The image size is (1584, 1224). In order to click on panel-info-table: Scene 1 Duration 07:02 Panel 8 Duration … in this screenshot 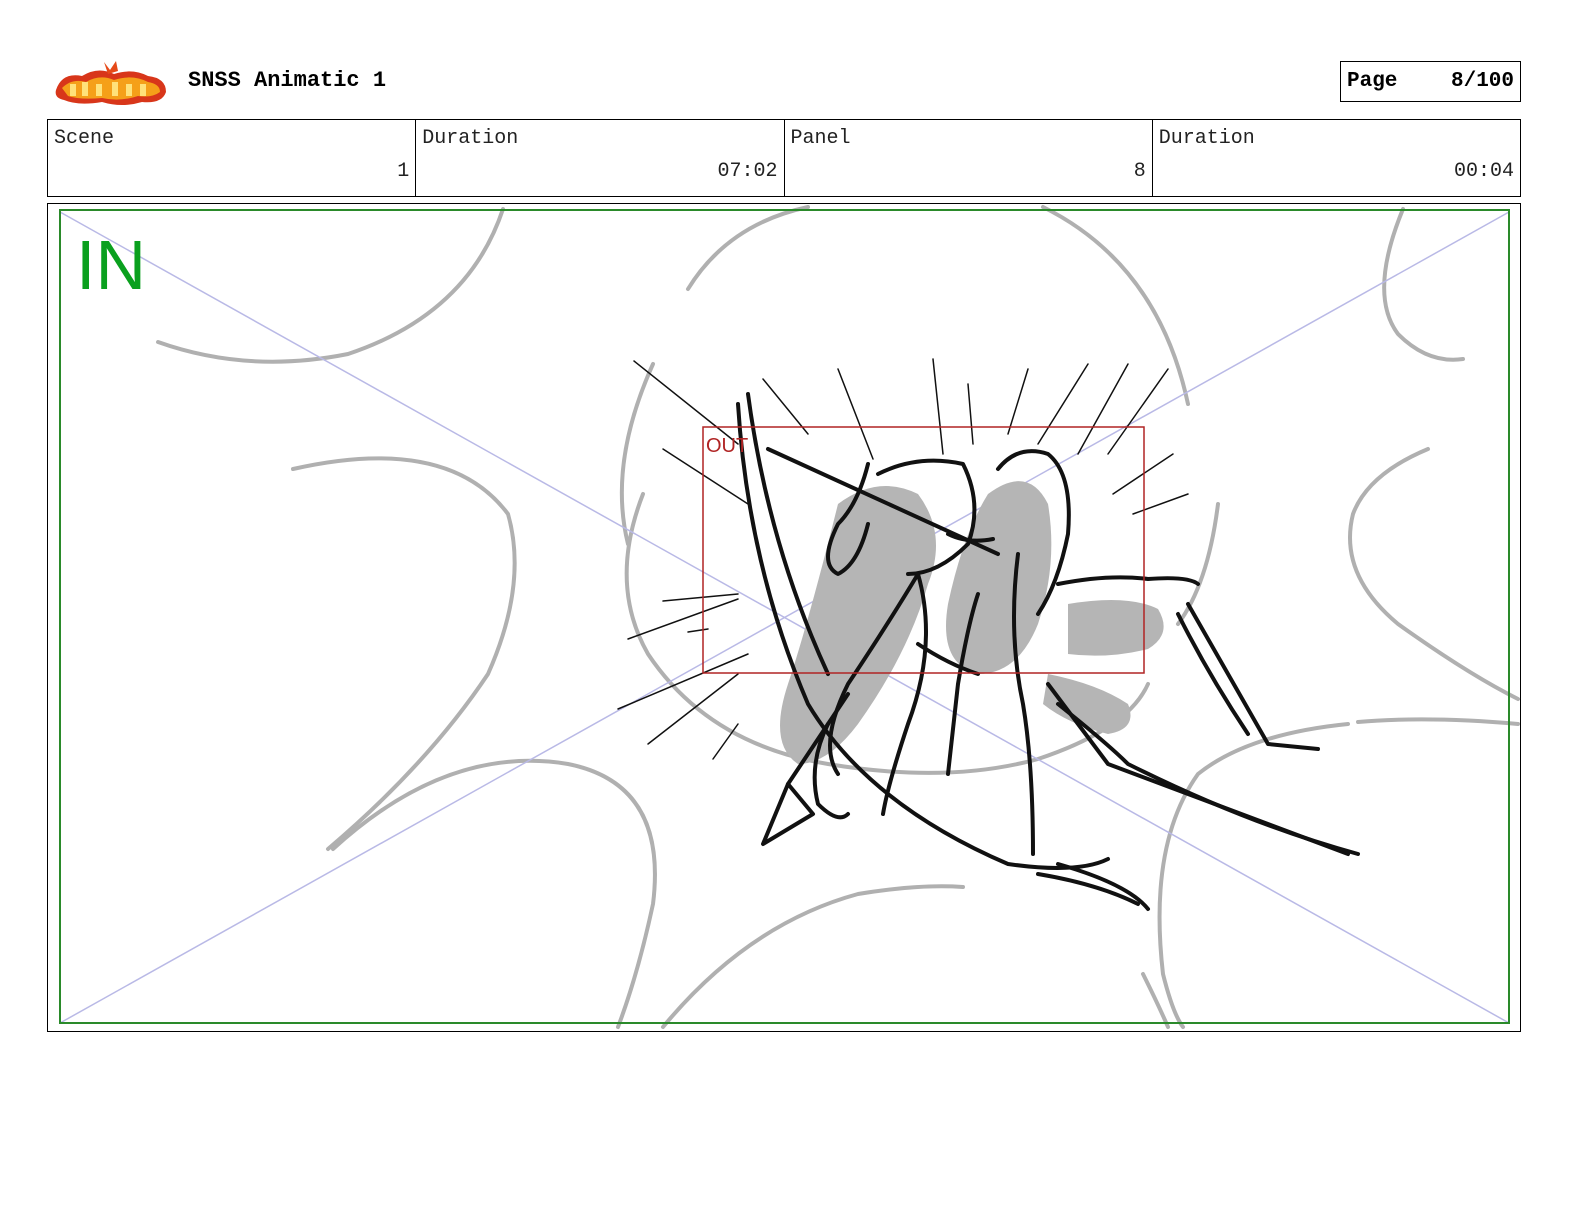, I will do `click(784, 158)`.